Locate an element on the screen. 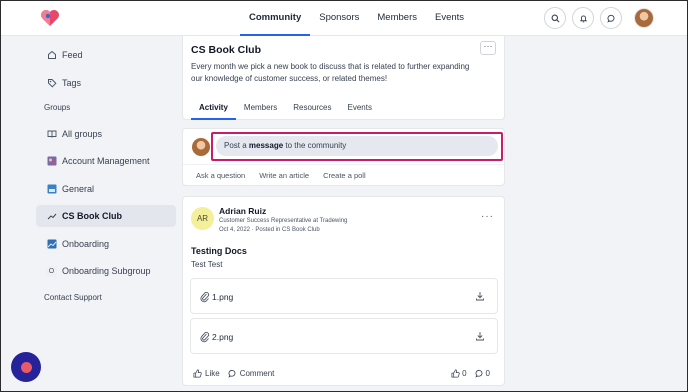 The image size is (688, 392). notifications-button is located at coordinates (583, 18).